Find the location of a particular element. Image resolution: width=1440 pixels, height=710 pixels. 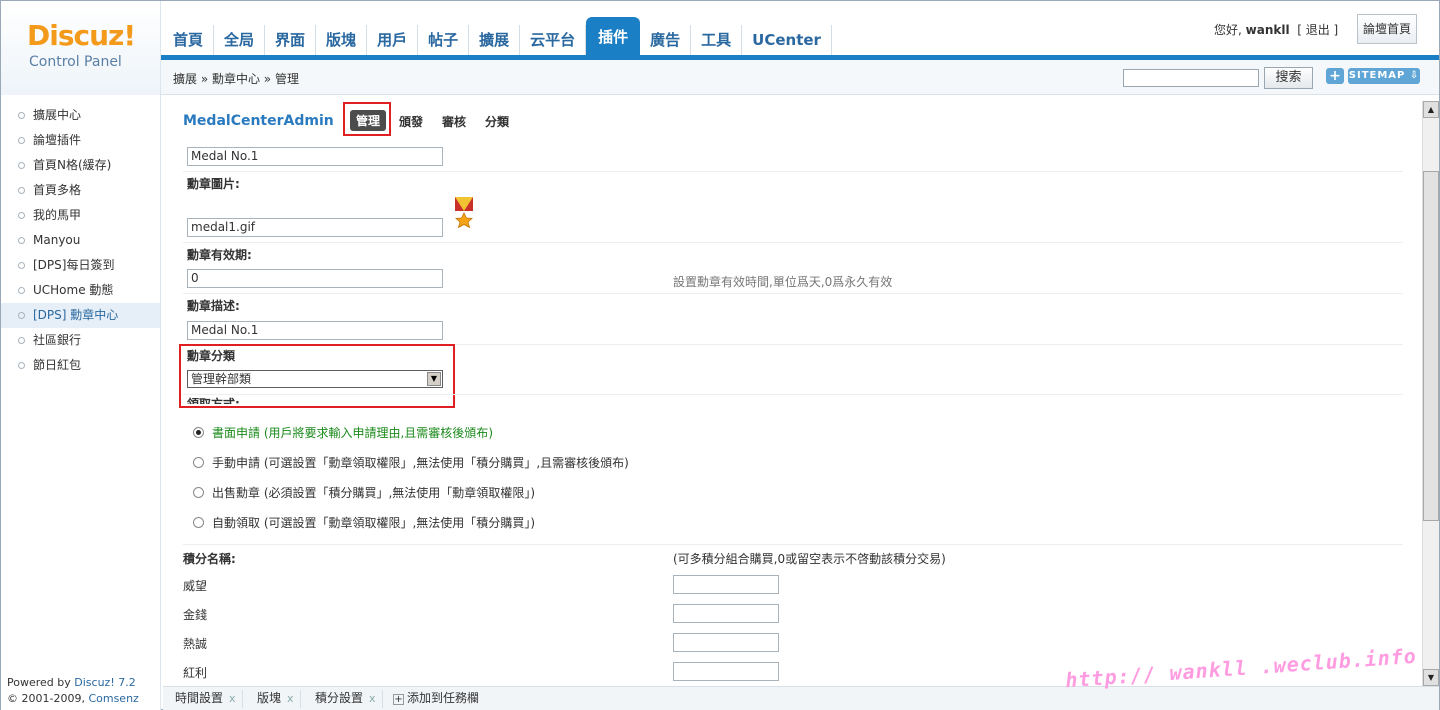

add-to-taskbar: + 添加到任務欄 is located at coordinates (436, 698).